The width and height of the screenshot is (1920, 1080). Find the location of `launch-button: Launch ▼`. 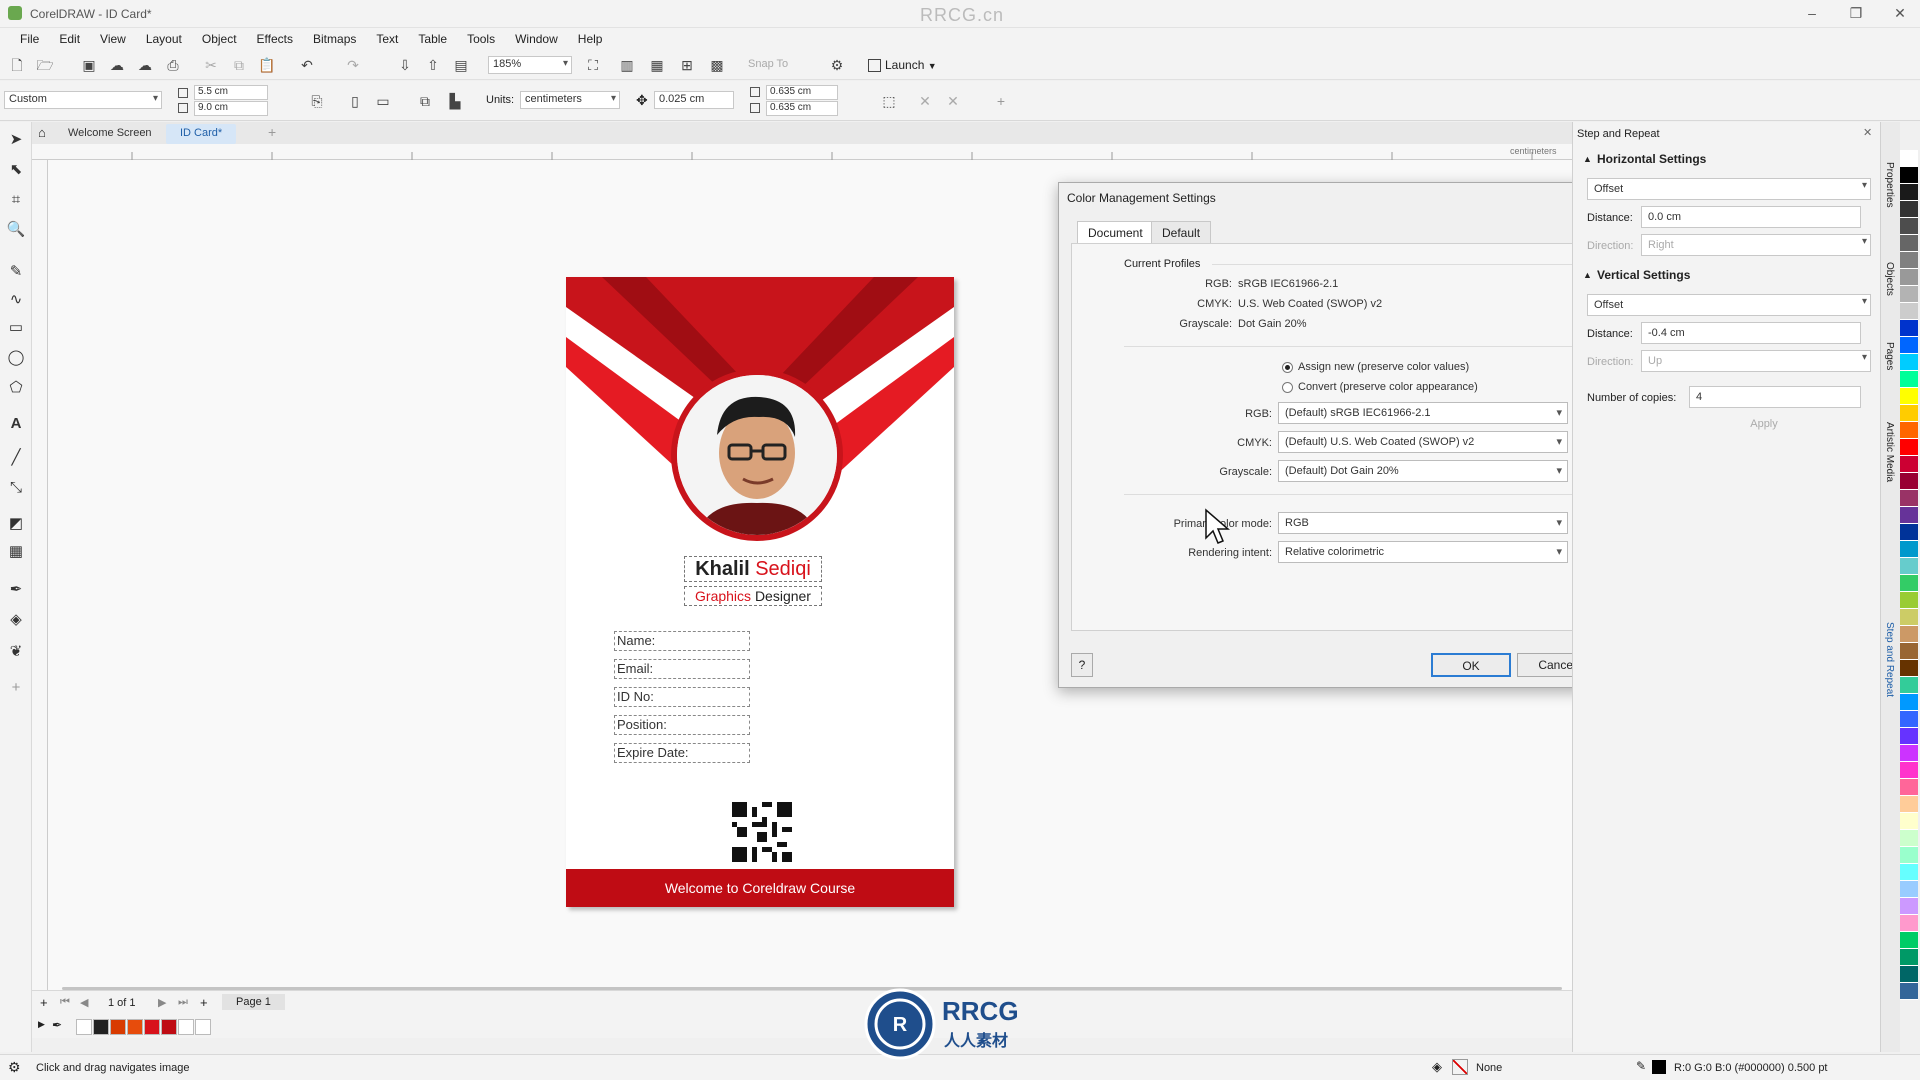

launch-button: Launch ▼ is located at coordinates (902, 66).